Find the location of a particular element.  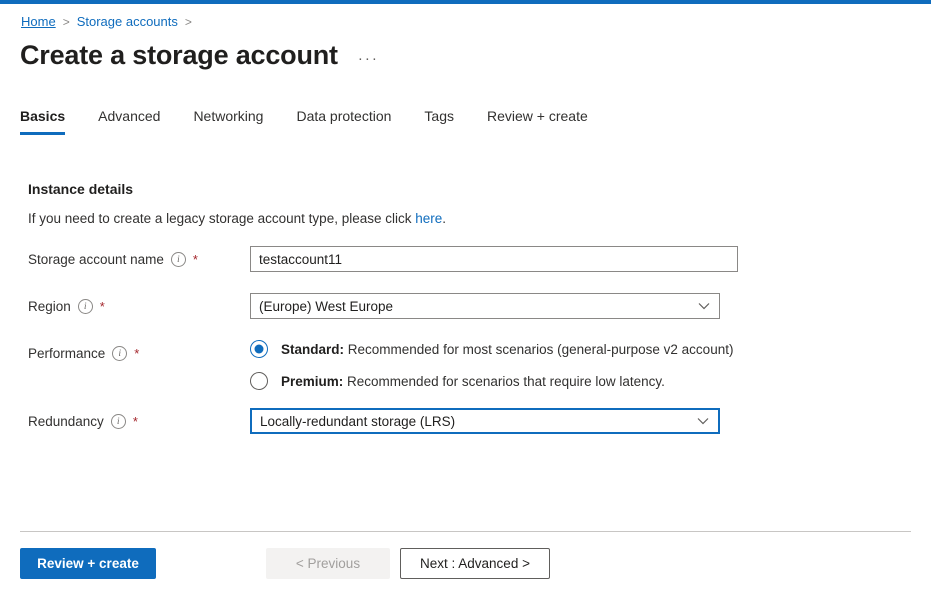

storage-account-name-input is located at coordinates (494, 259).